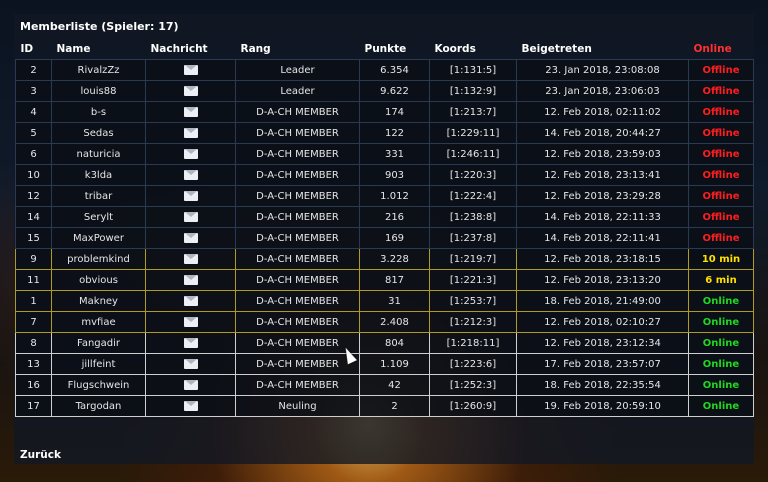 This screenshot has height=482, width=768. Describe the element at coordinates (602, 238) in the screenshot. I see `member-joined: 14. Feb 2018, 22:11:41` at that location.